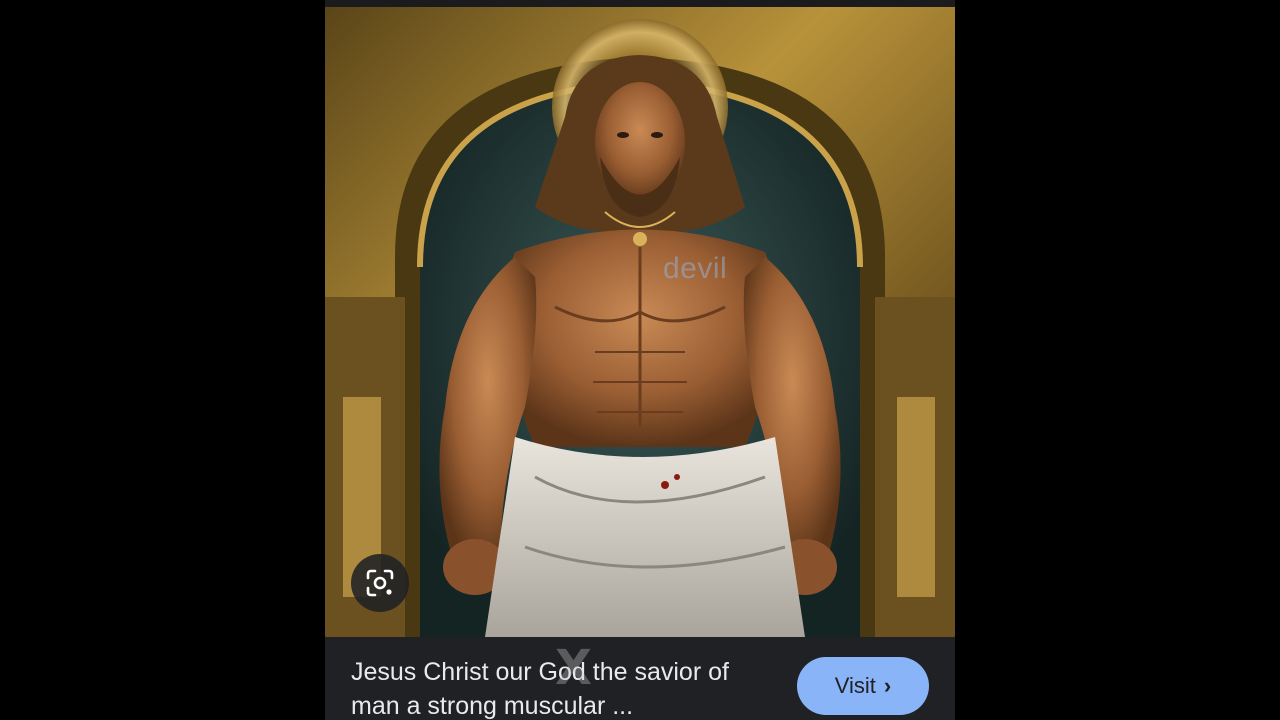  I want to click on lens-search-button, so click(380, 583).